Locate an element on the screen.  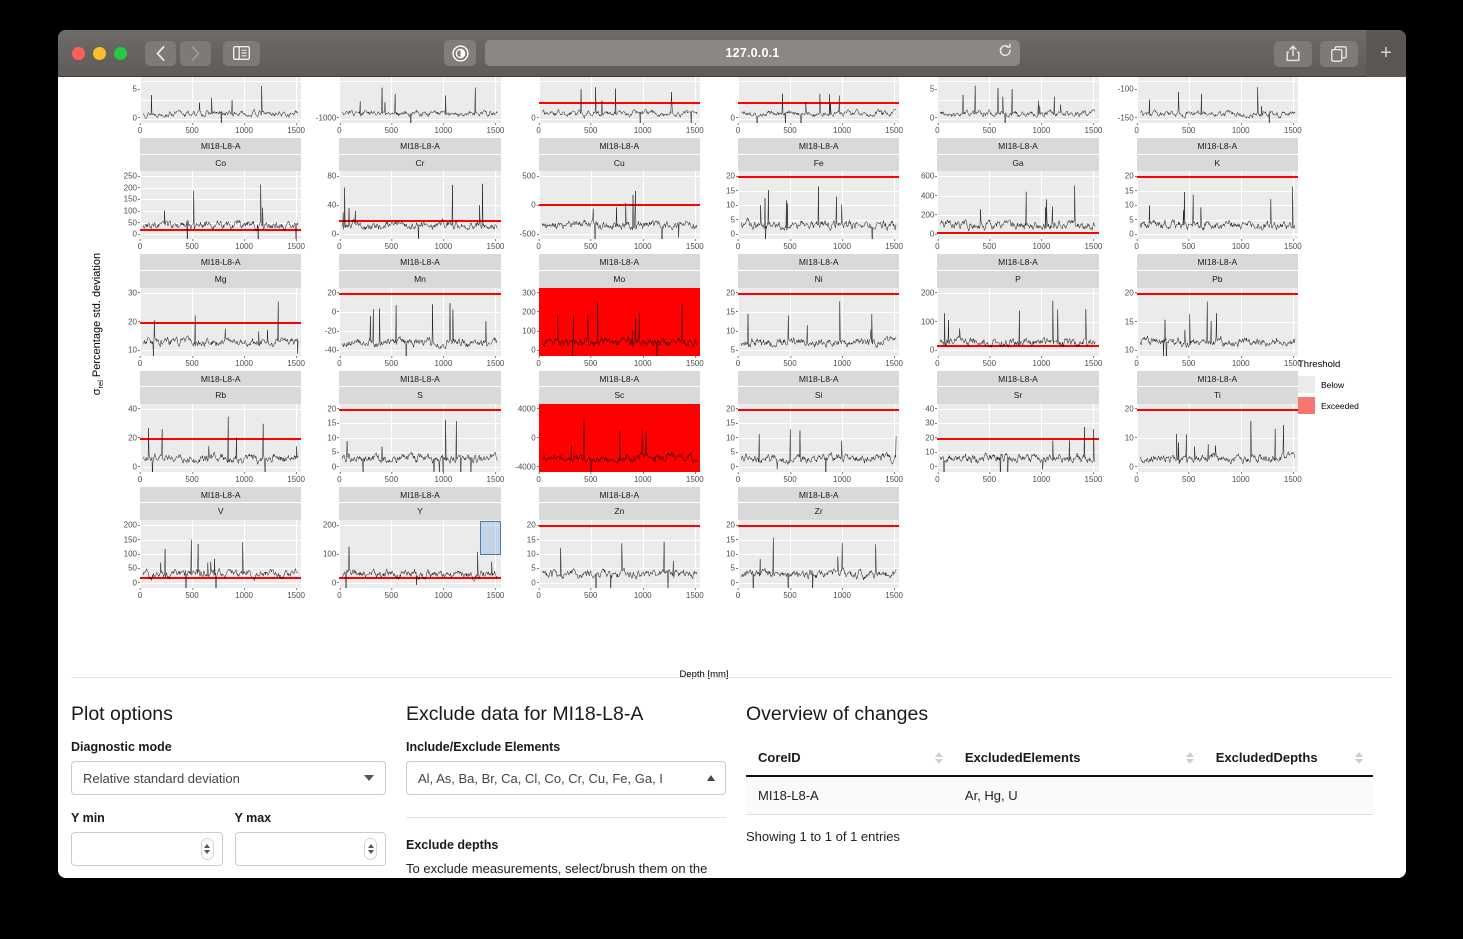
facet-panel-Co: MI18-L8-A Co 0 50 100 150 200 250 0 500 1000 1500 is located at coordinates (205, 196).